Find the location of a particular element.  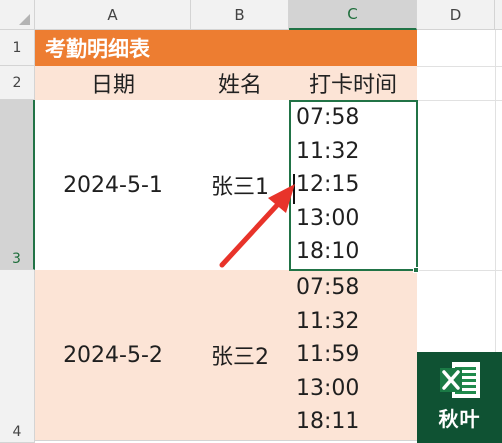

date-value: 2024-5-2 is located at coordinates (113, 355).